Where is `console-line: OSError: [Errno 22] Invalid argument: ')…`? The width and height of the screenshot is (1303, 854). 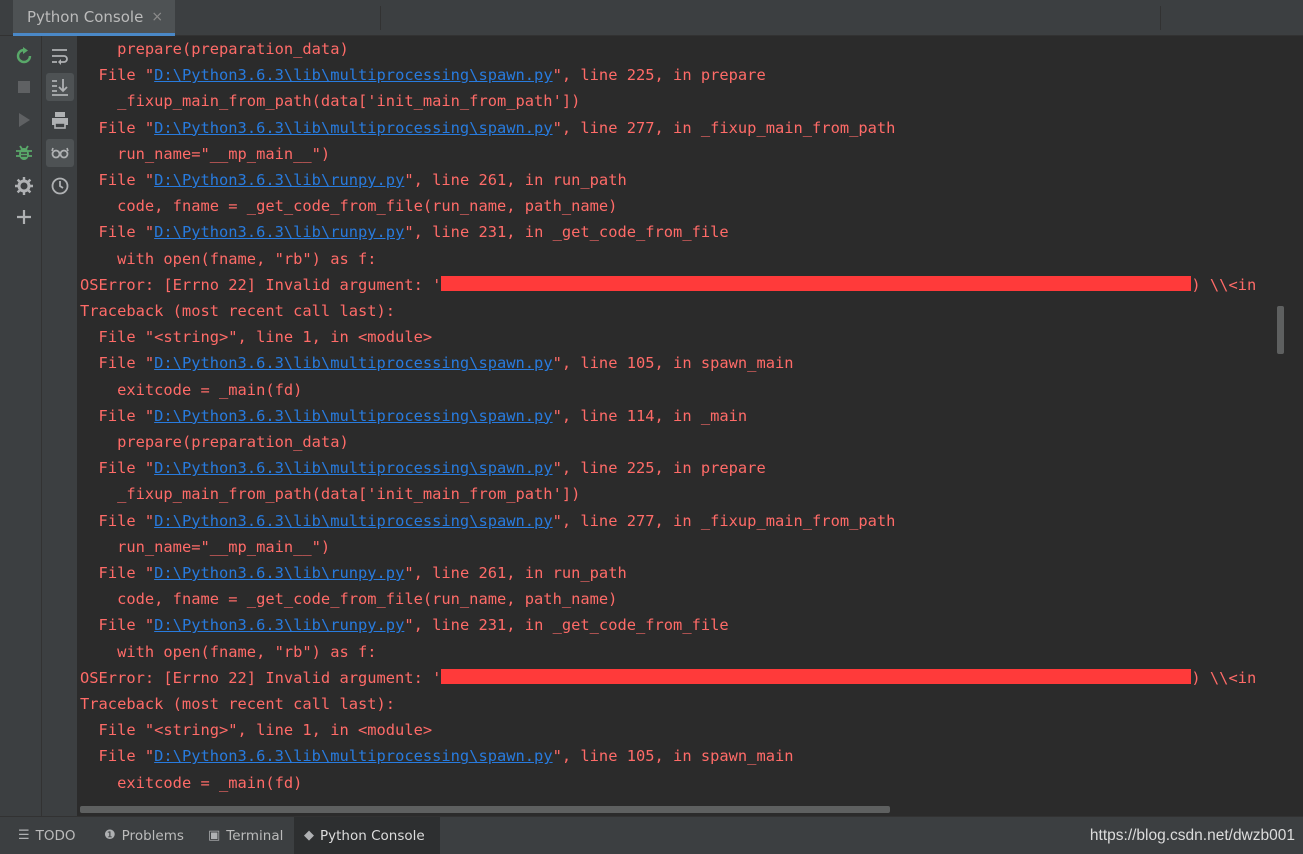
console-line: OSError: [Errno 22] Invalid argument: ')… is located at coordinates (668, 678).